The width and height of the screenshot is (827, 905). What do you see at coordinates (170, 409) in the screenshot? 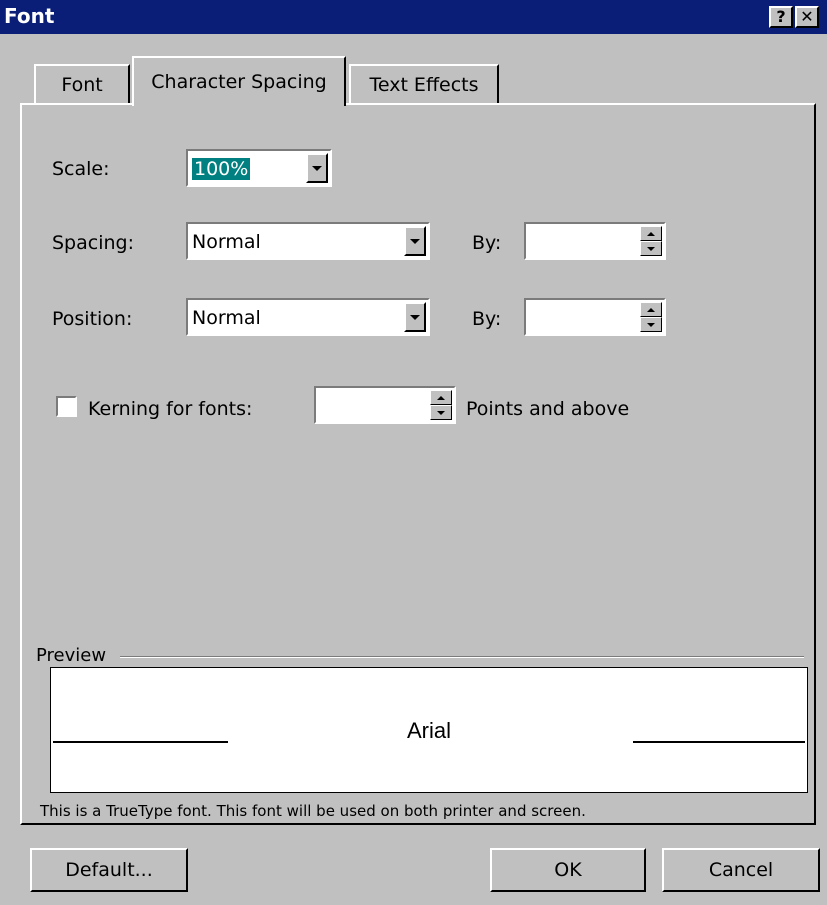
I see `kerning-label: Kerning for fonts:` at bounding box center [170, 409].